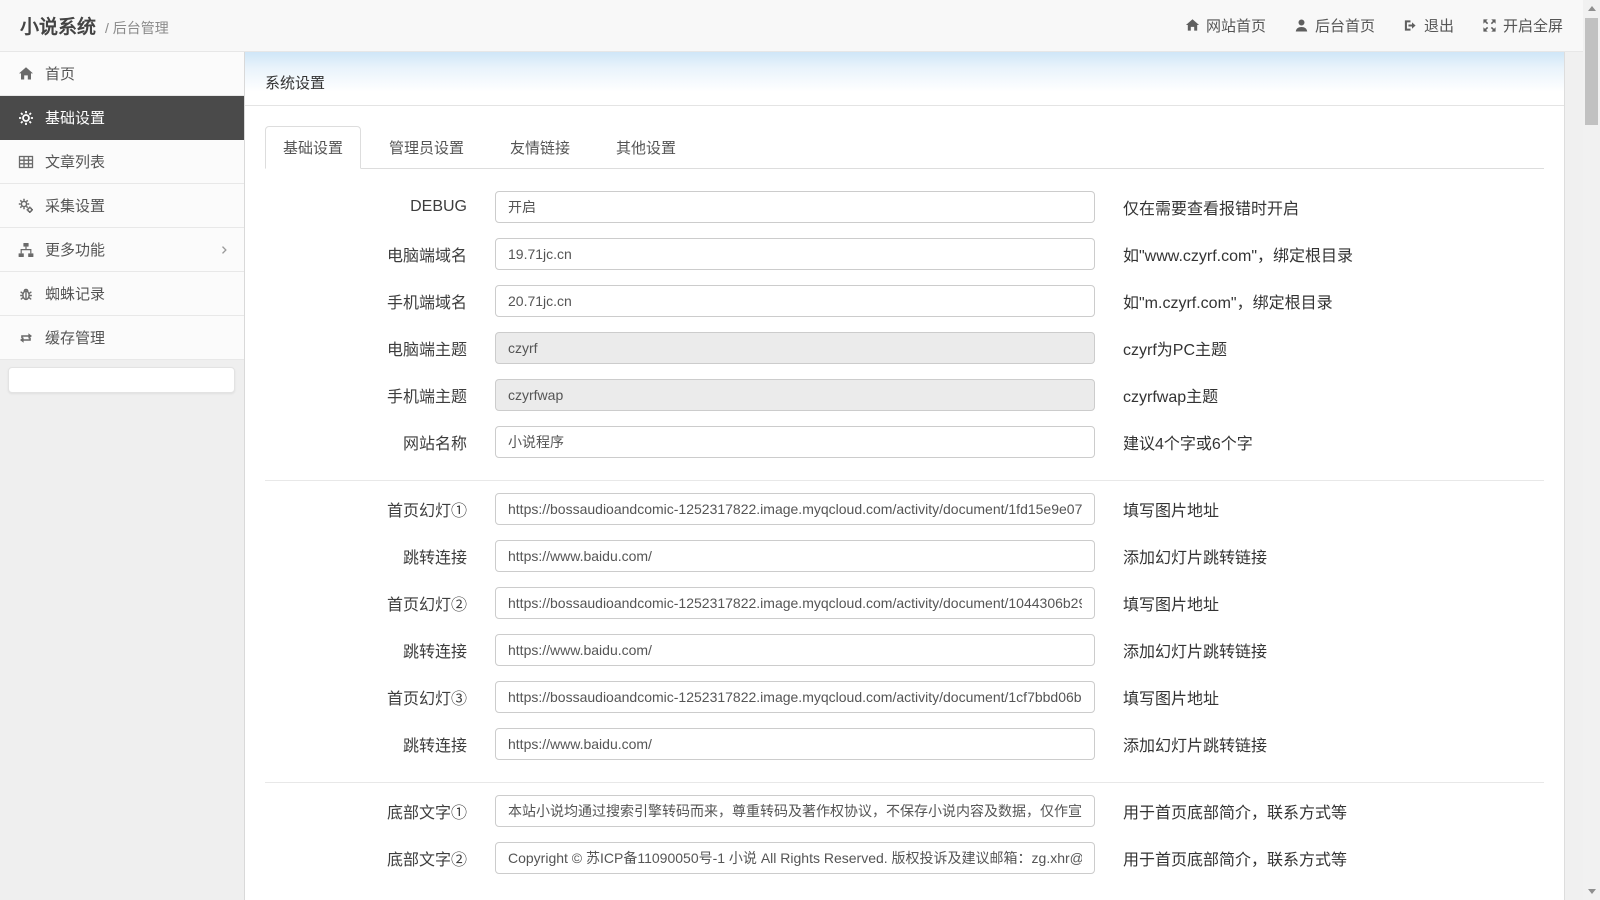  What do you see at coordinates (122, 118) in the screenshot?
I see `sidebar-item-basic-settings: 基础设置` at bounding box center [122, 118].